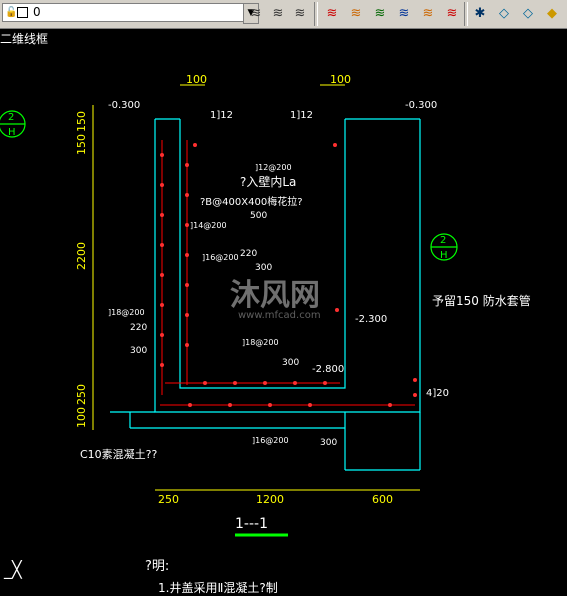 Image resolution: width=567 pixels, height=596 pixels. What do you see at coordinates (157, 566) in the screenshot?
I see `notes-title: ?明:` at bounding box center [157, 566].